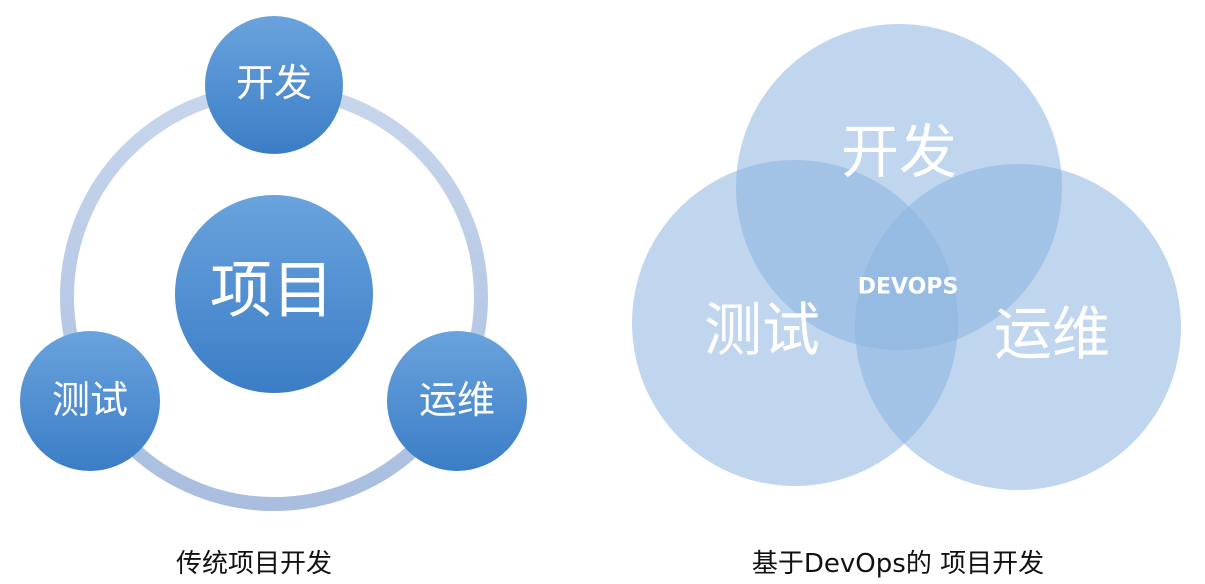  I want to click on traditional-node-right: 运维, so click(457, 401).